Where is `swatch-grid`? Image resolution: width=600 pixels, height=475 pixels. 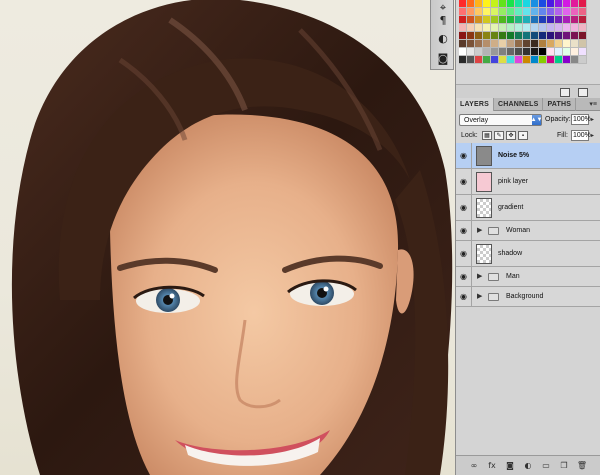
swatch-grid is located at coordinates (523, 32).